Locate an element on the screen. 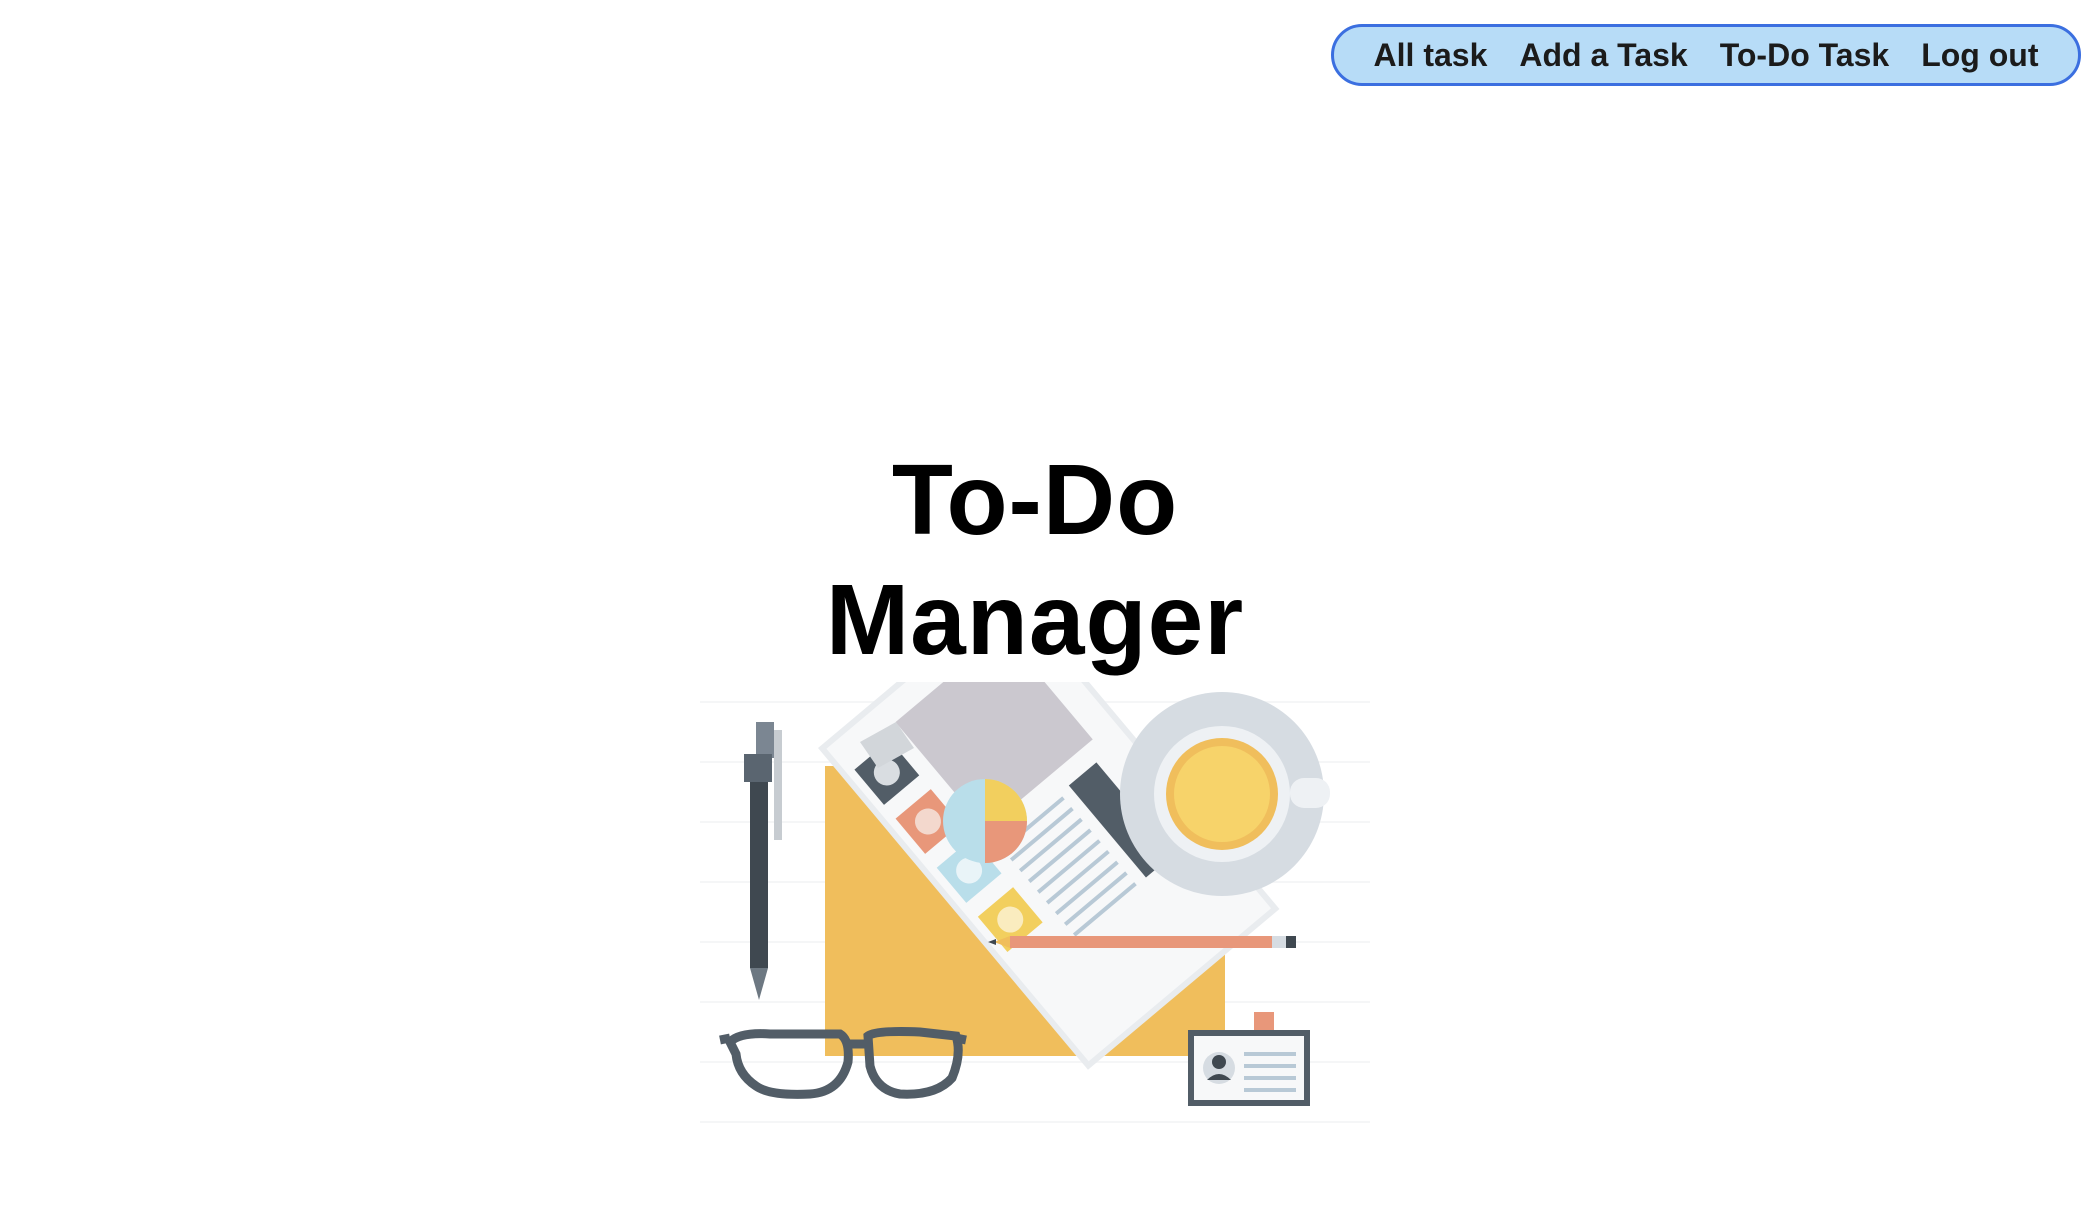 The width and height of the screenshot is (2100, 1218). page-title: To-Do Manager is located at coordinates (1035, 560).